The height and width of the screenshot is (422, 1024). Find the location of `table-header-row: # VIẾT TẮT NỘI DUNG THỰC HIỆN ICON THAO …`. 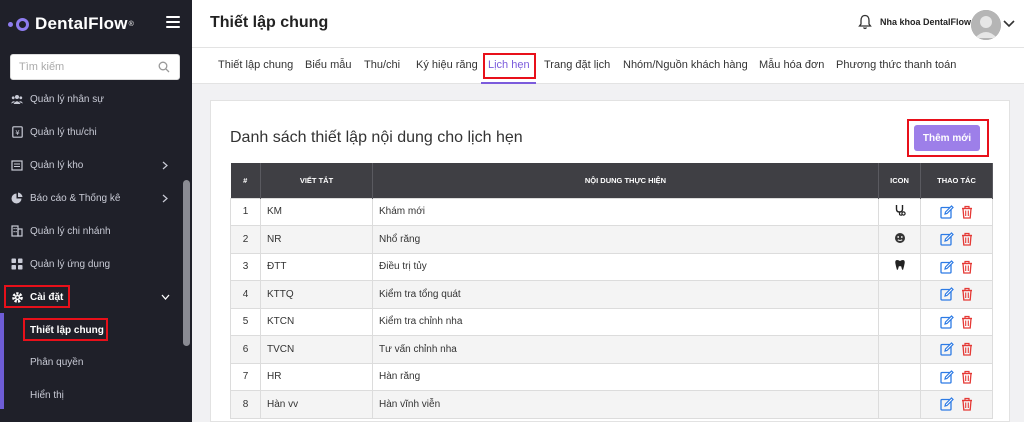

table-header-row: # VIẾT TẮT NỘI DUNG THỰC HIỆN ICON THAO … is located at coordinates (611, 180).